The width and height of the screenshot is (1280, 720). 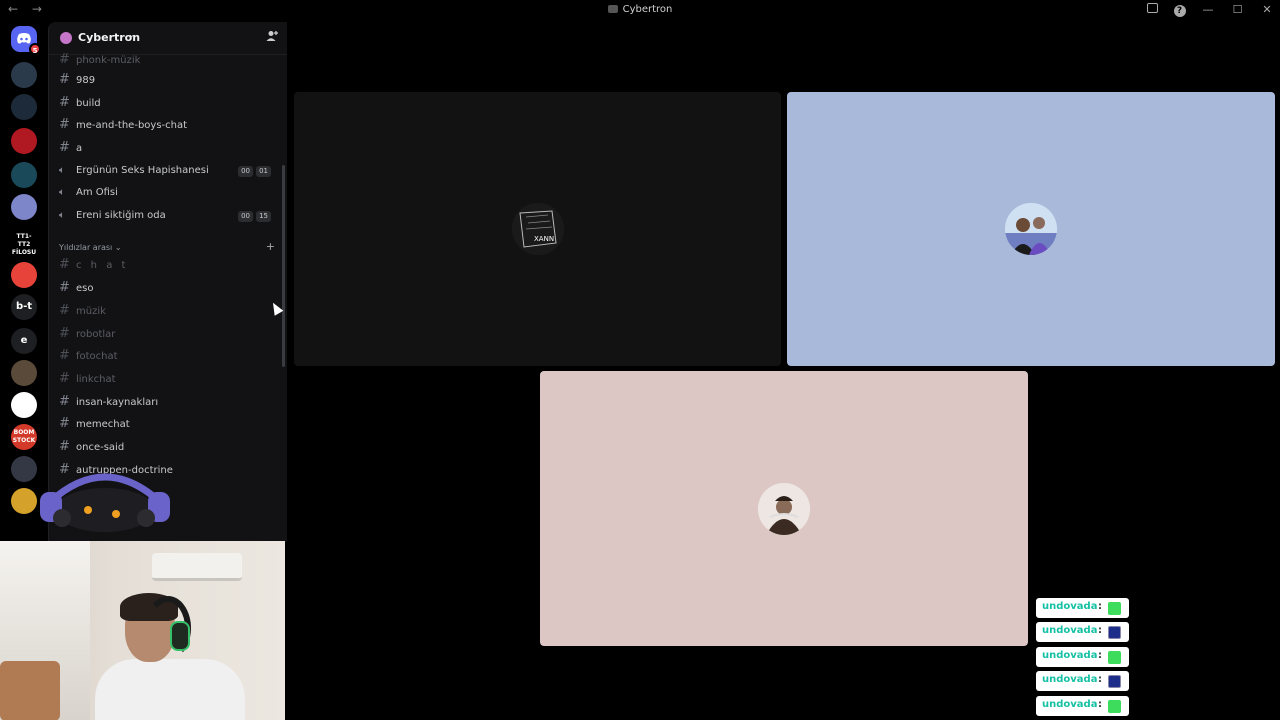 I want to click on channel-name: Ereni siktiğim oda, so click(x=121, y=215).